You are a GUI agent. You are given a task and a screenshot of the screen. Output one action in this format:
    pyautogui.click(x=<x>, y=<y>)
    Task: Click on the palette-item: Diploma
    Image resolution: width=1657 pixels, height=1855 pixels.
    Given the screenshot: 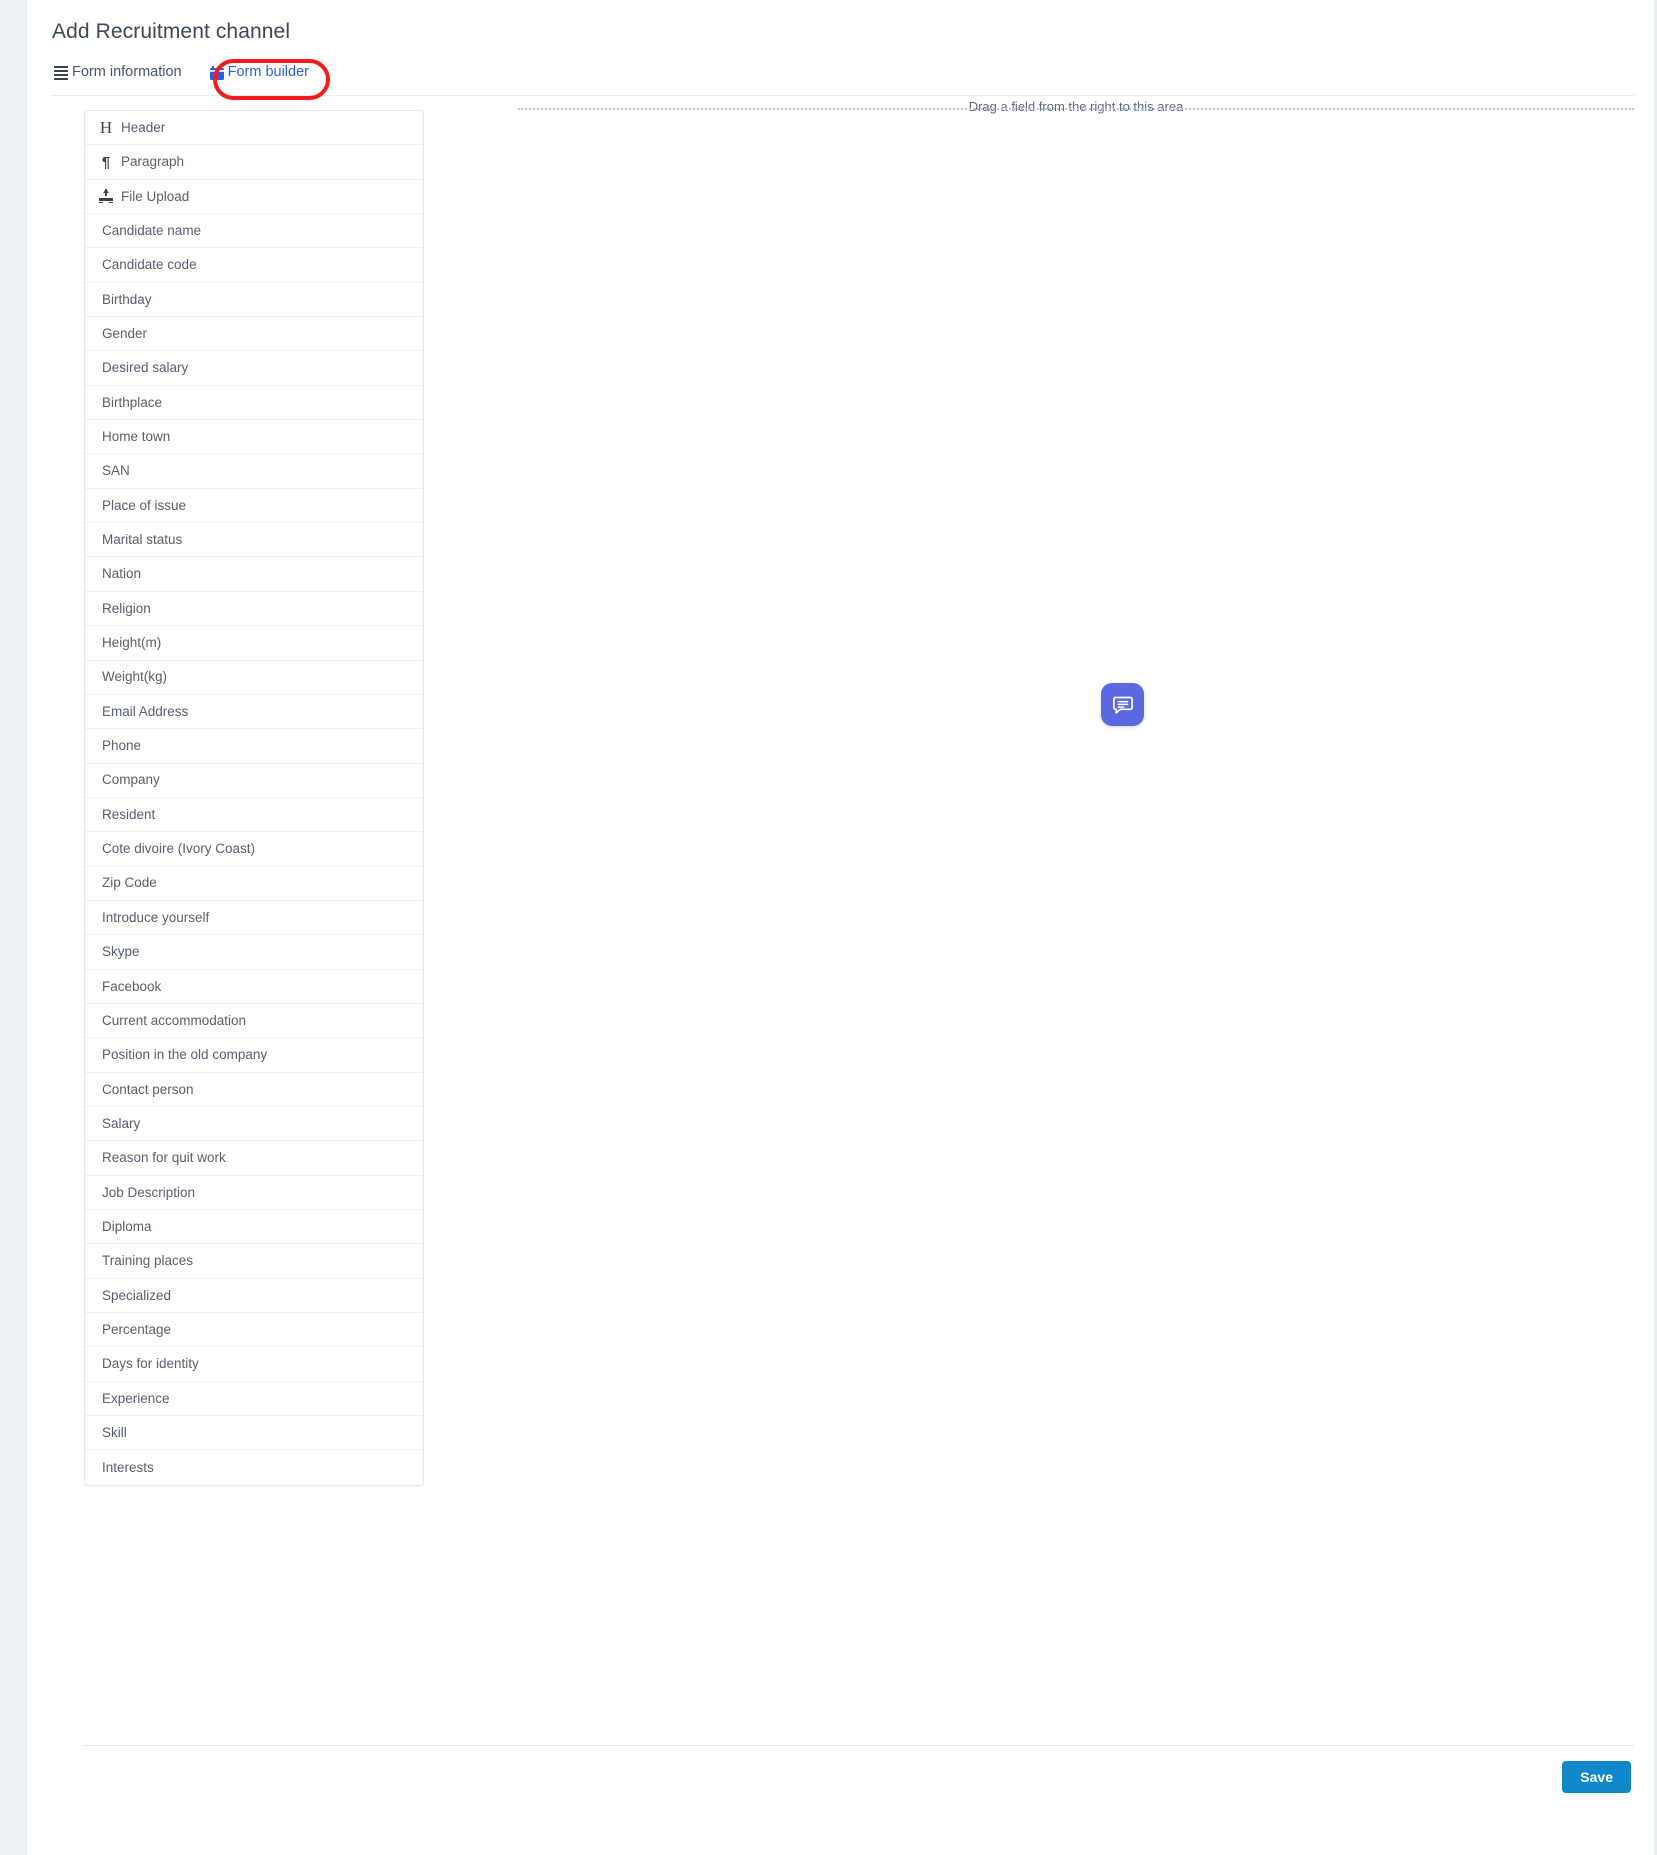 What is the action you would take?
    pyautogui.click(x=254, y=1227)
    